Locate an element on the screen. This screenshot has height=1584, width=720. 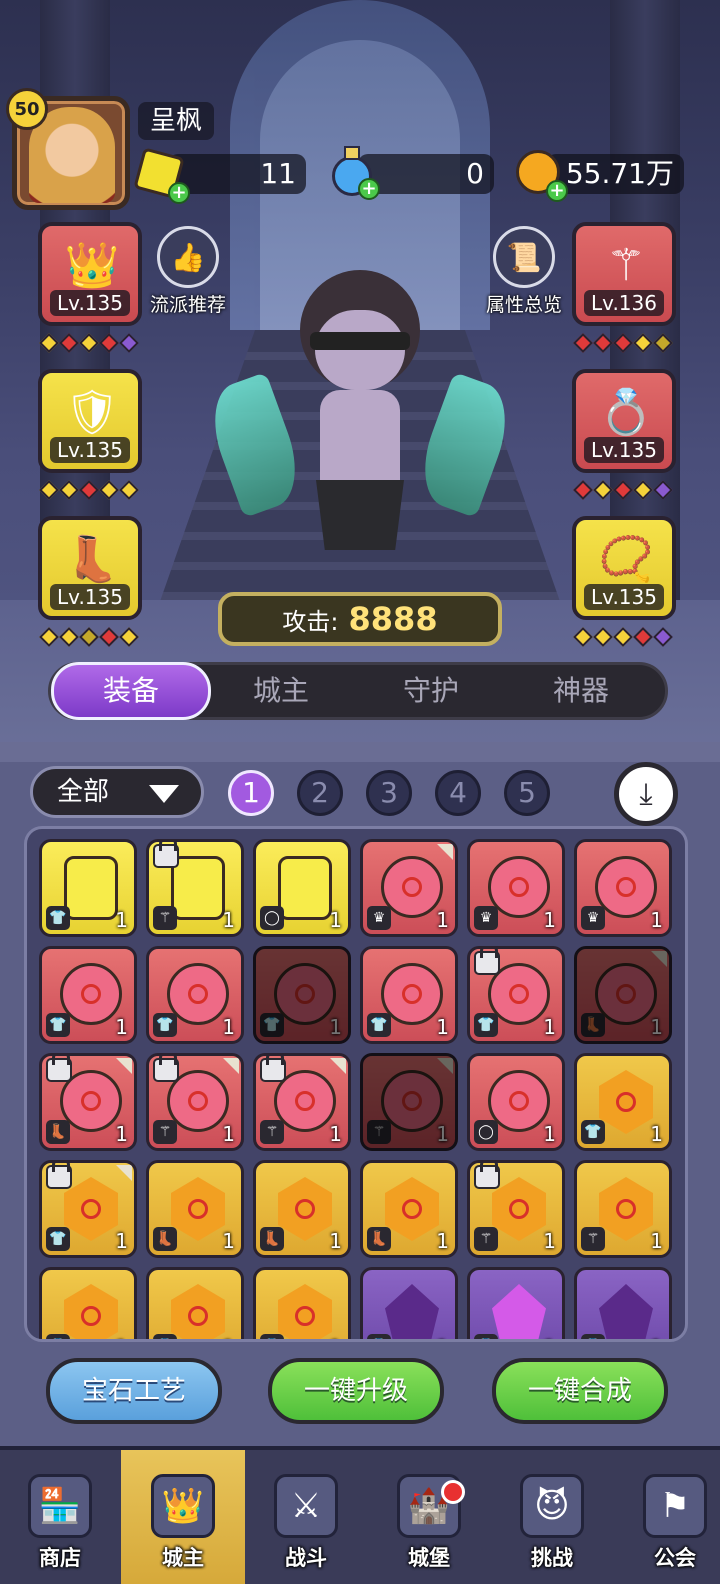
socket-gems-row is located at coordinates (89, 490).